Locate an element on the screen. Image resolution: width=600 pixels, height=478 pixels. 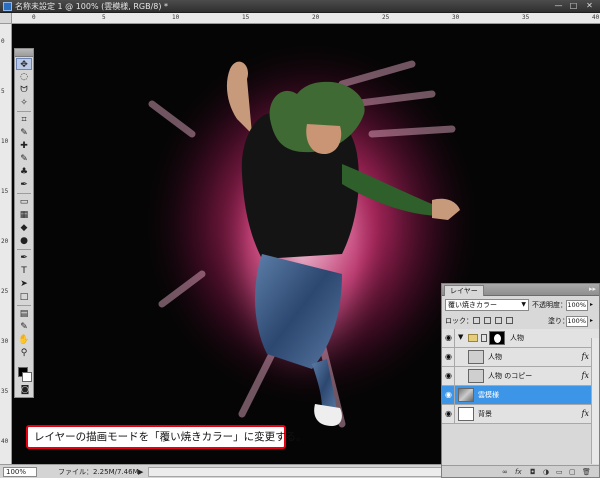
slice-tool-icon: ✎ is located at coordinates (24, 133).